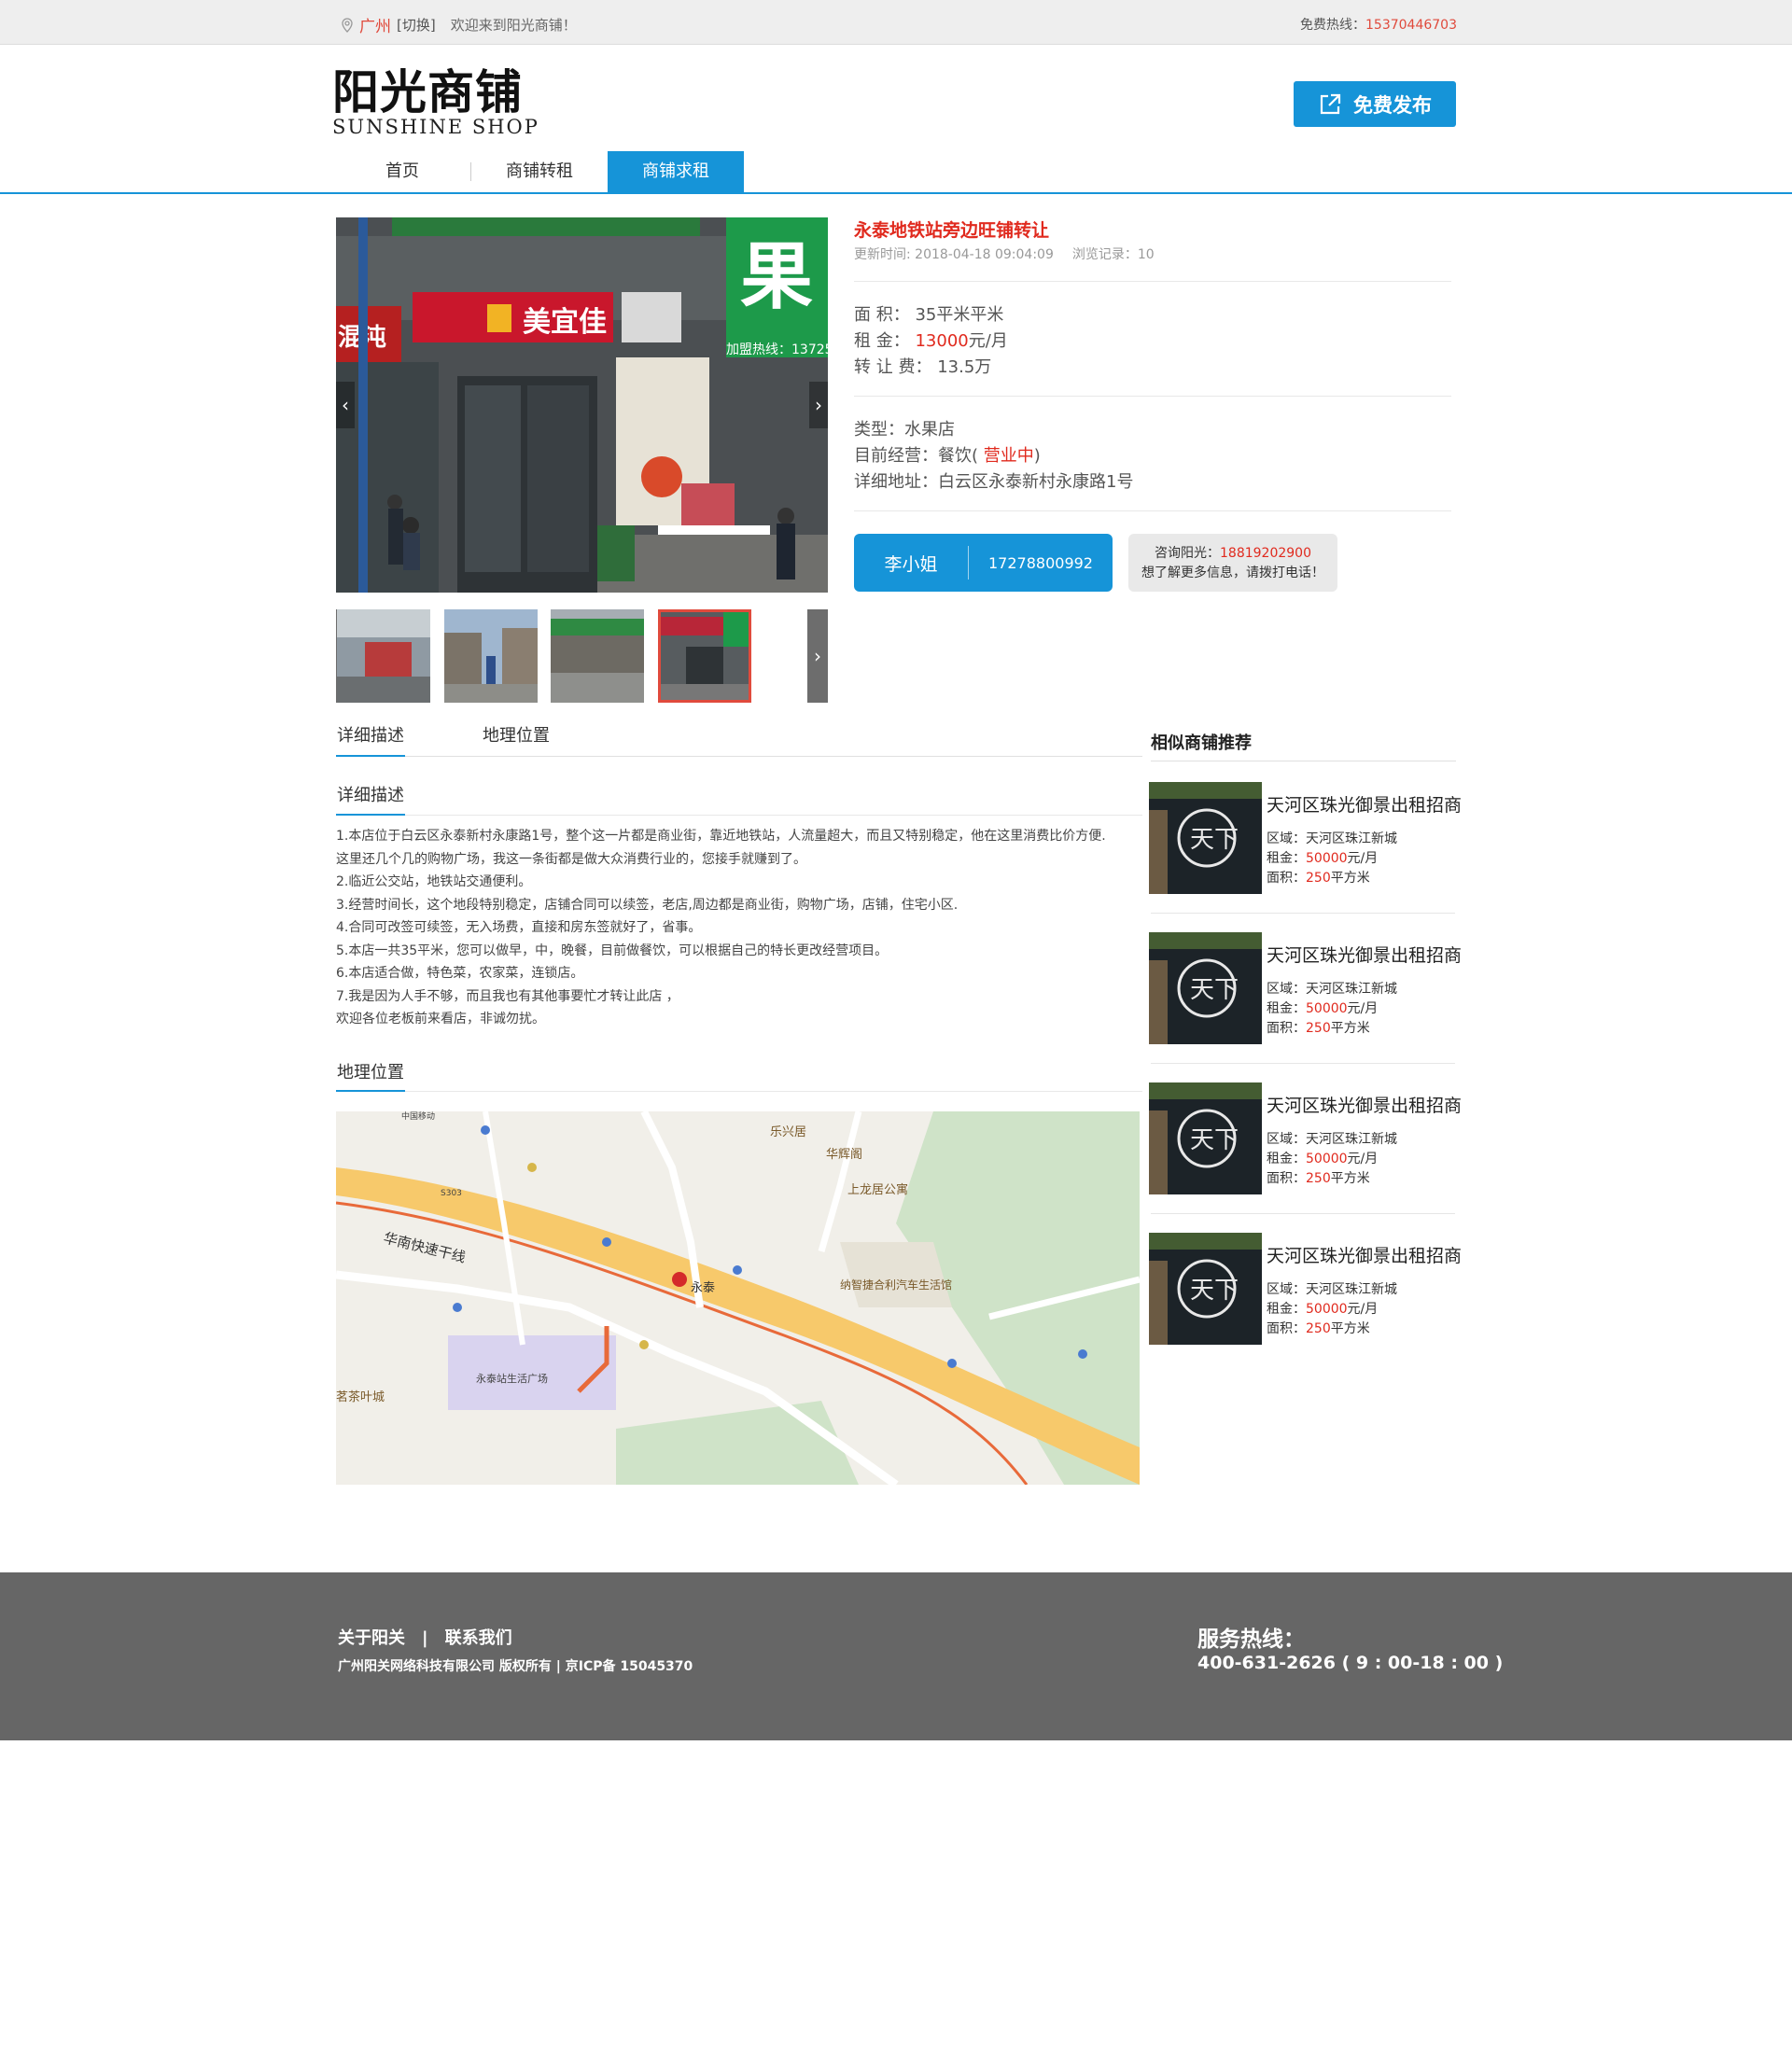  I want to click on description-line: 4.合同可改签可续签，无入场费，直接和房东签就好了，省事。, so click(519, 927).